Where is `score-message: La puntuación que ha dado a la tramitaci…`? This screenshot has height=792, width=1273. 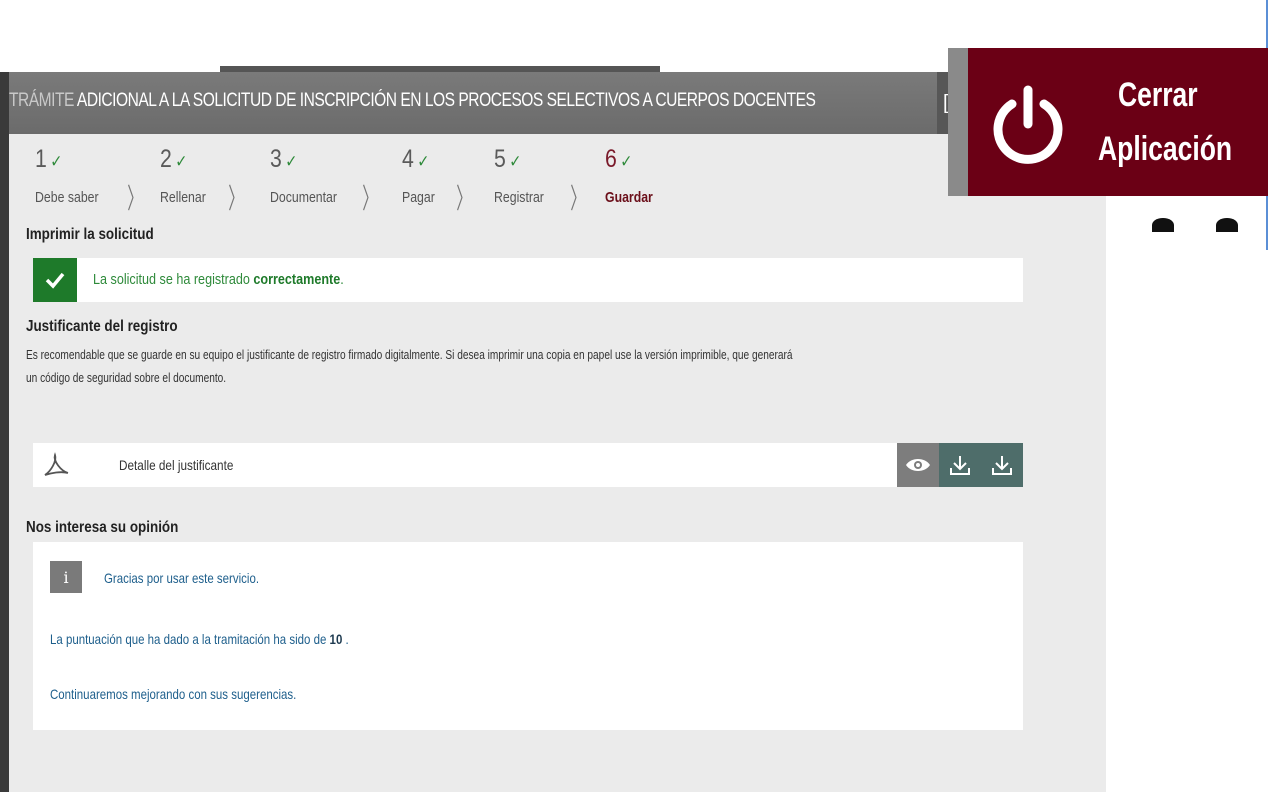
score-message: La puntuación que ha dado a la tramitaci… is located at coordinates (199, 639).